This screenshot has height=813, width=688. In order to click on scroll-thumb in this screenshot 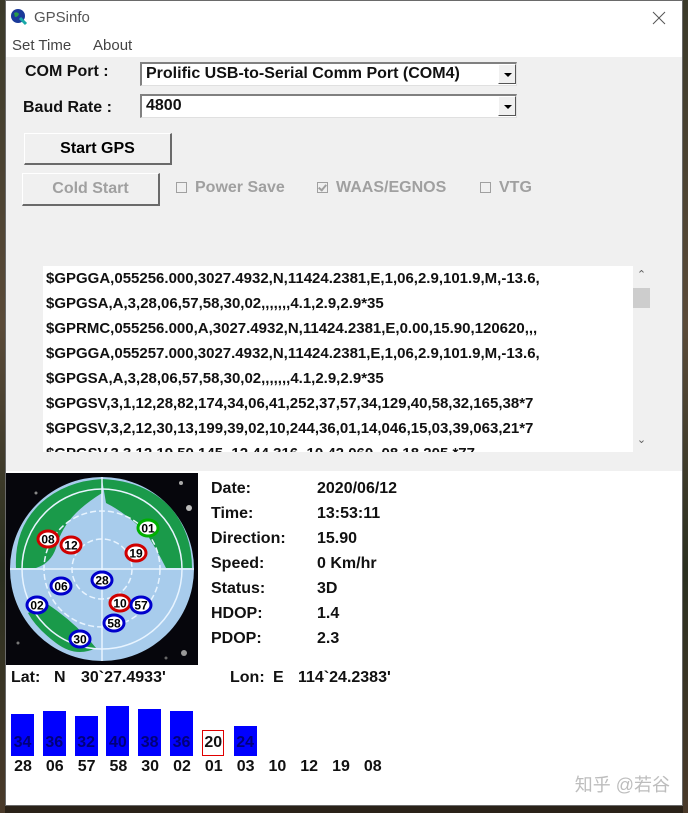, I will do `click(641, 298)`.